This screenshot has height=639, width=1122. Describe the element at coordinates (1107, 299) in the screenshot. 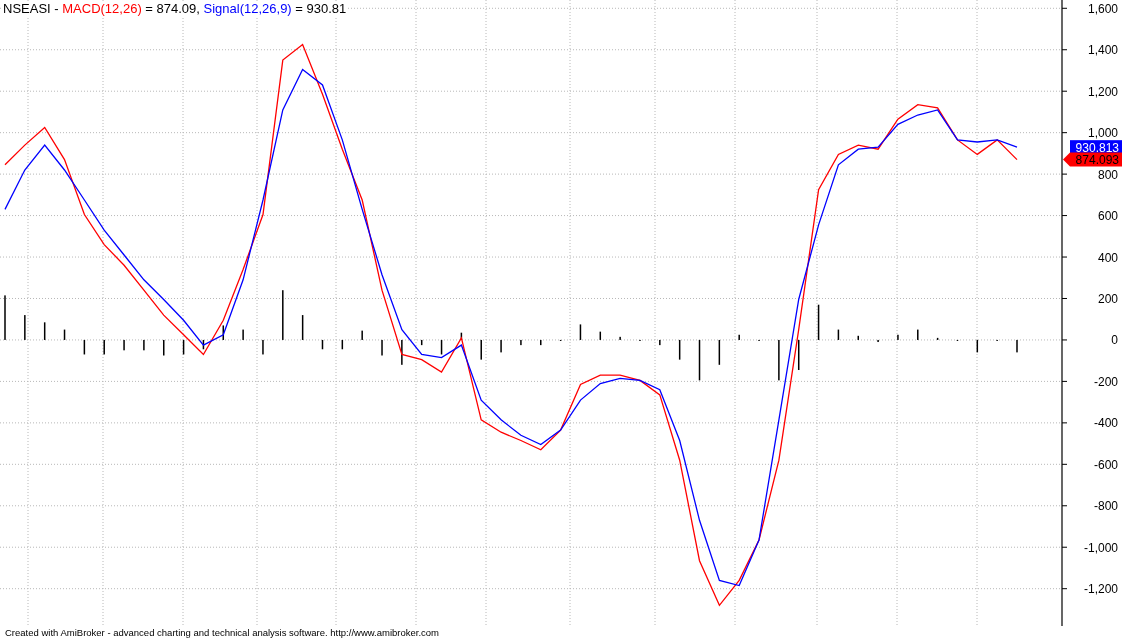

I see `axis-label: 200` at that location.